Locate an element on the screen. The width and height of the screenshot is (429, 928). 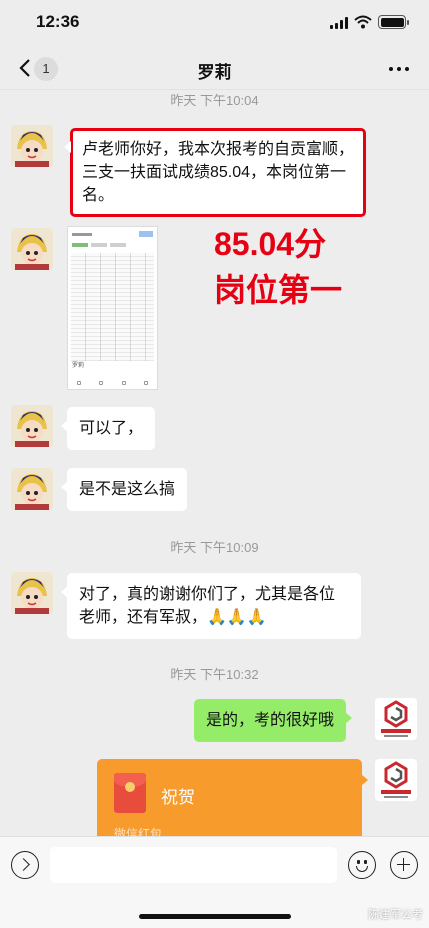
red-packet-icon is located at coordinates (130, 793).